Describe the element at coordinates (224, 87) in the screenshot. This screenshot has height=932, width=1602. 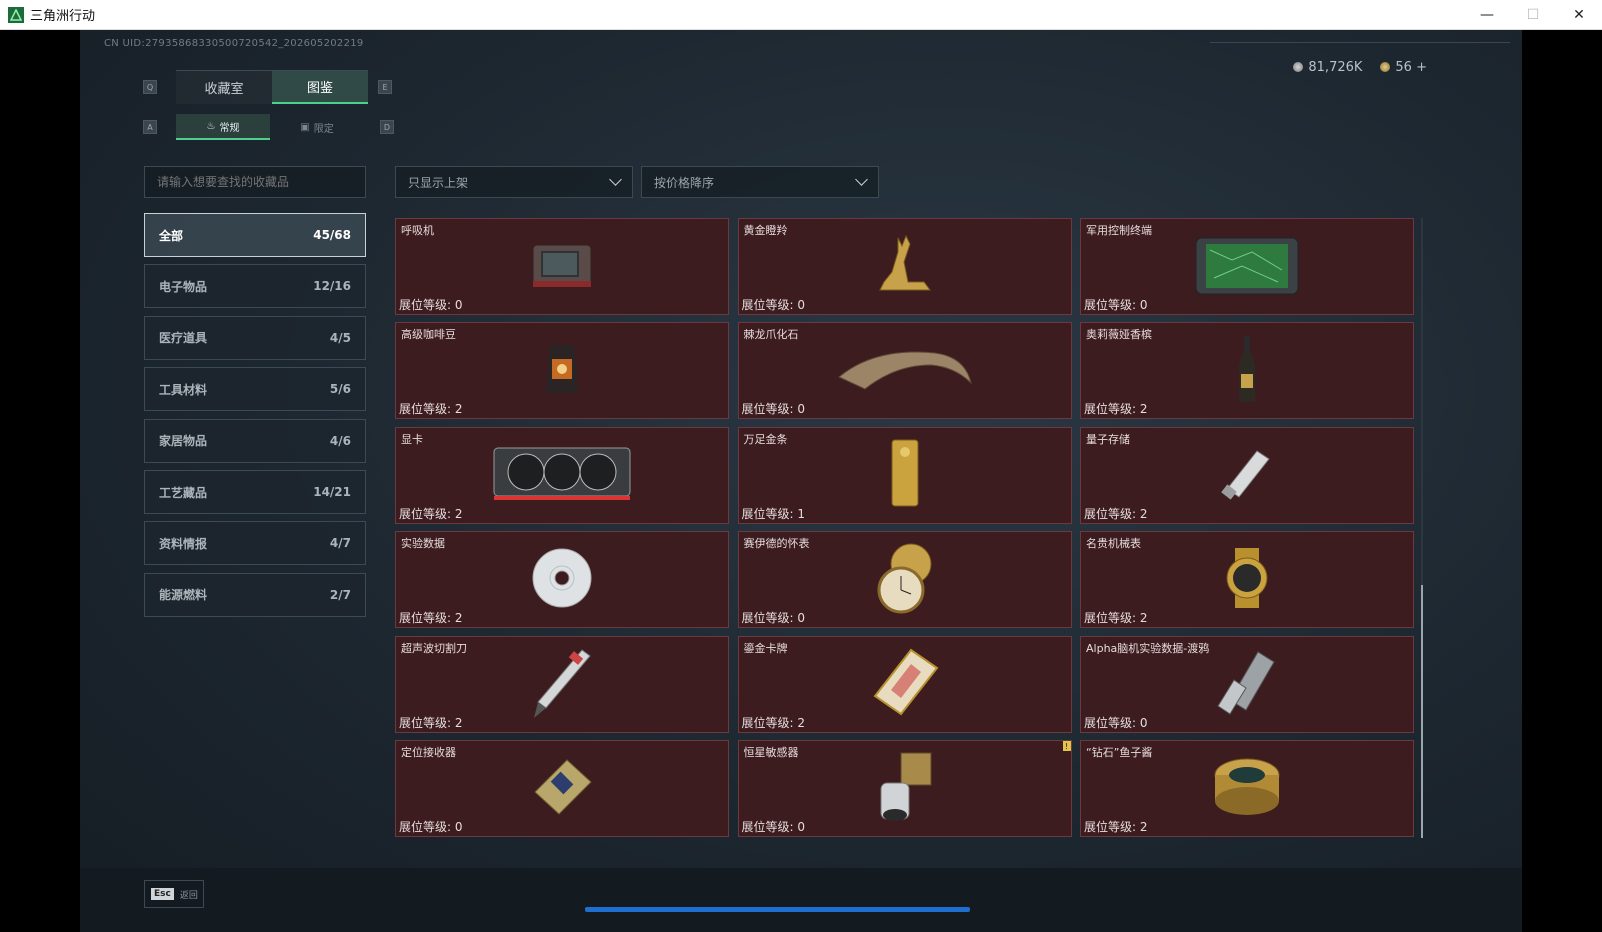
I see `tab-collection-room: 收藏室` at that location.